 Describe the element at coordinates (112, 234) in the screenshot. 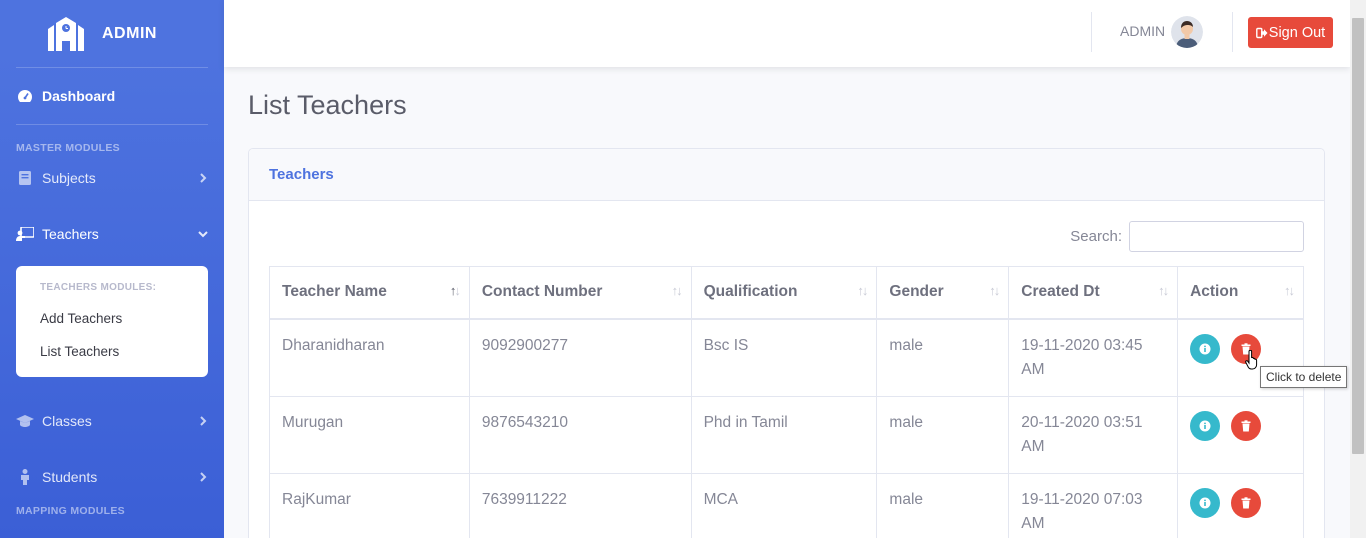

I see `sidebar-item-teachers: Teachers` at that location.